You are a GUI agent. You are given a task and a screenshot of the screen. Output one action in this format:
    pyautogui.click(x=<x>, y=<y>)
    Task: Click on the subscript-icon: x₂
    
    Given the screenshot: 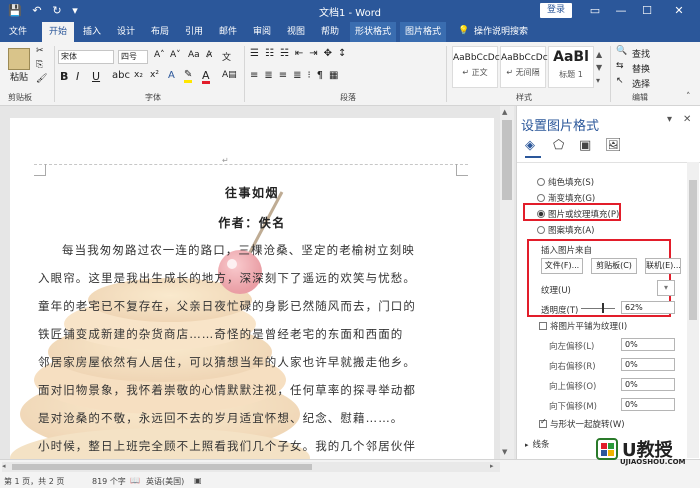 What is the action you would take?
    pyautogui.click(x=138, y=75)
    